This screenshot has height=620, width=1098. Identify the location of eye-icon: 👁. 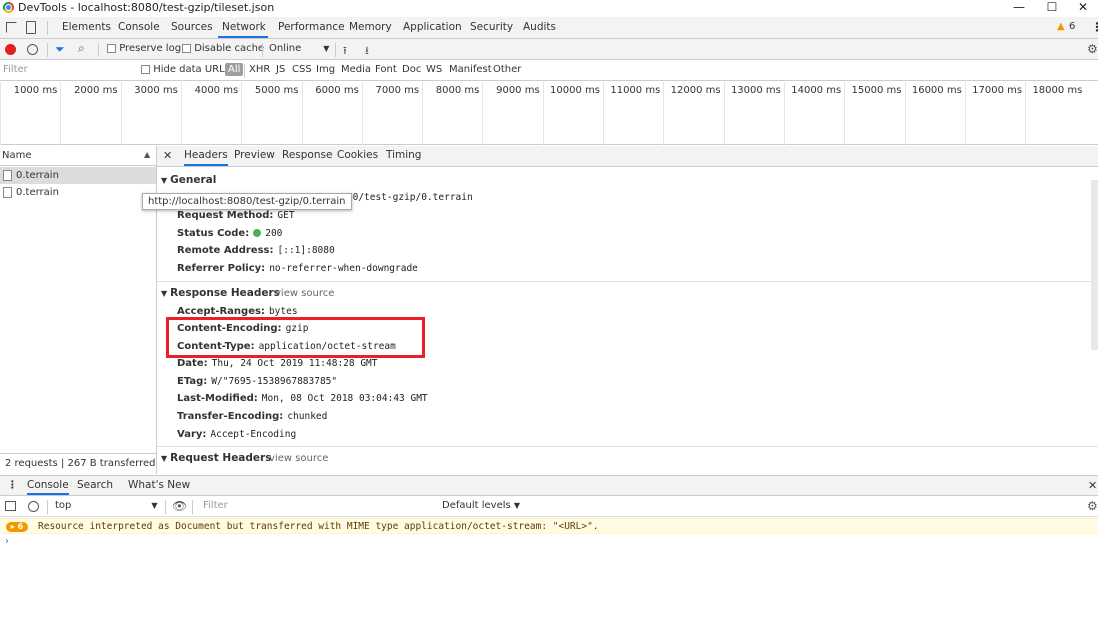
(179, 506).